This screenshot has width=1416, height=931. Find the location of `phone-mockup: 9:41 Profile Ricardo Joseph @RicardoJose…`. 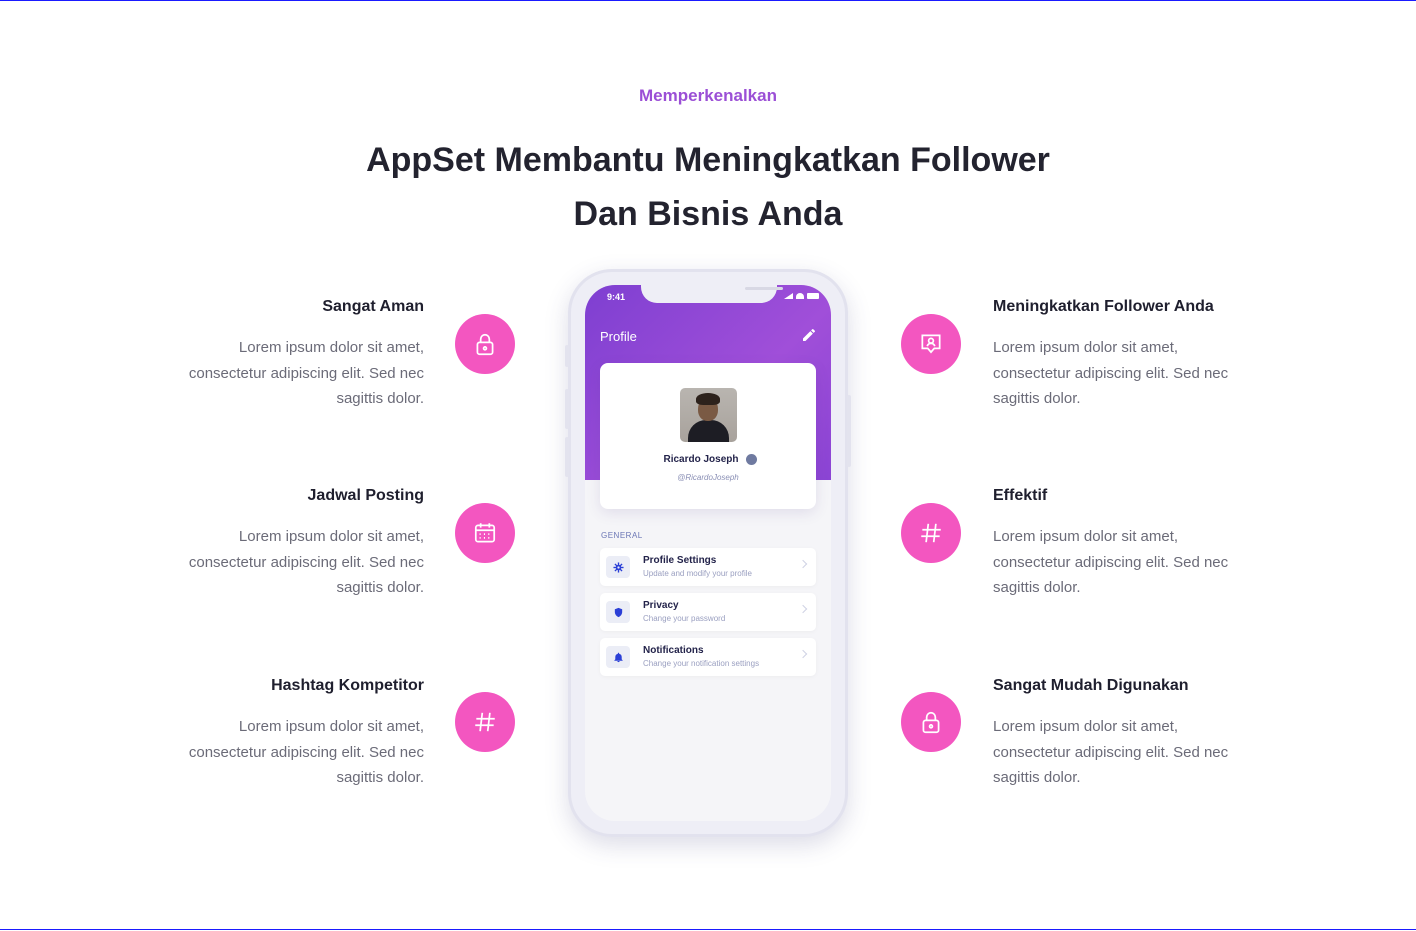

phone-mockup: 9:41 Profile Ricardo Joseph @RicardoJose… is located at coordinates (708, 553).